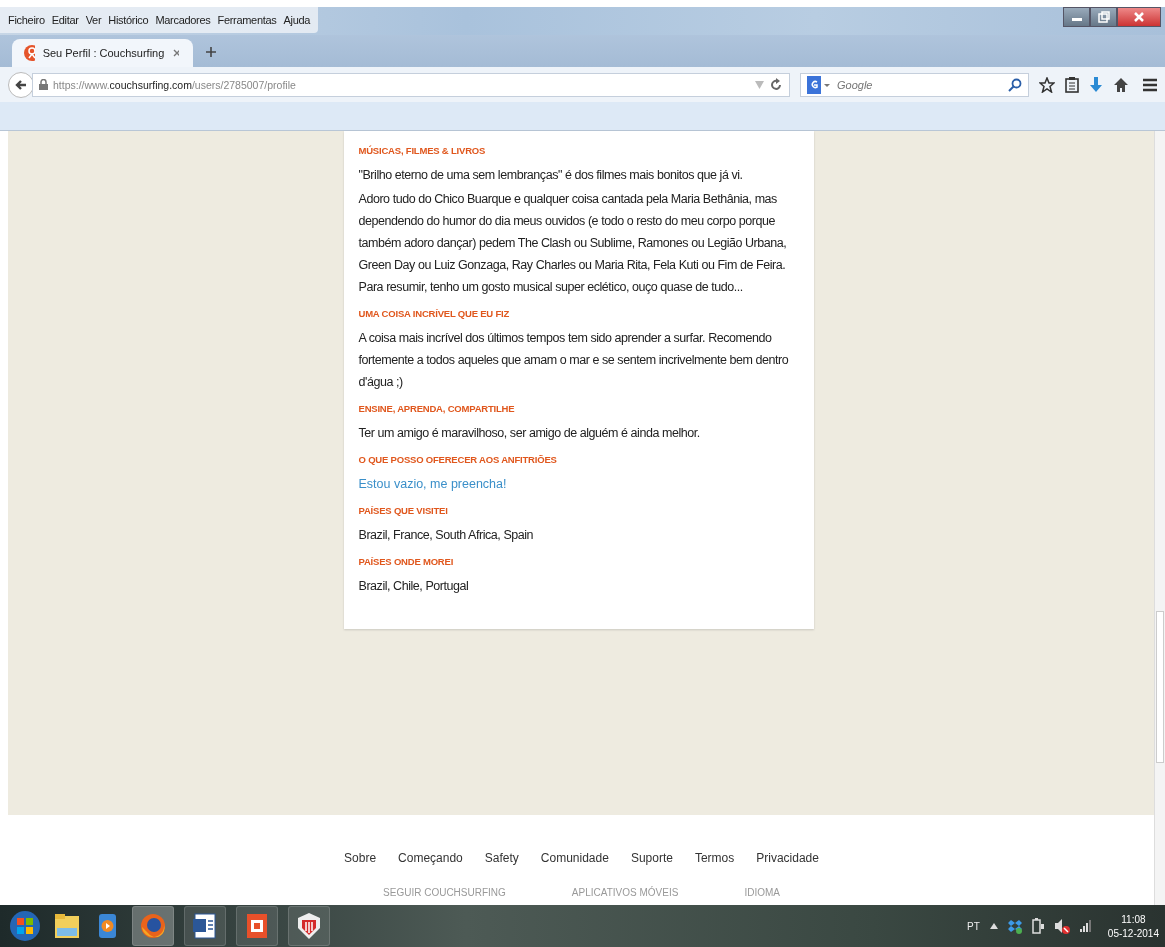 This screenshot has width=1165, height=947. I want to click on url-text: https://www.couchsurfing.com/users/2785007/profile, so click(174, 84).